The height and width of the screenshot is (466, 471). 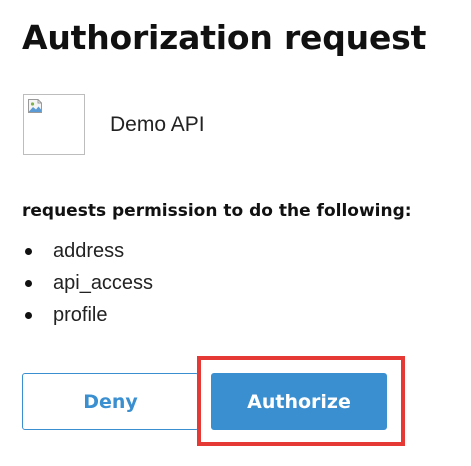 I want to click on permissions-heading: requests permission to do the following:, so click(x=217, y=211).